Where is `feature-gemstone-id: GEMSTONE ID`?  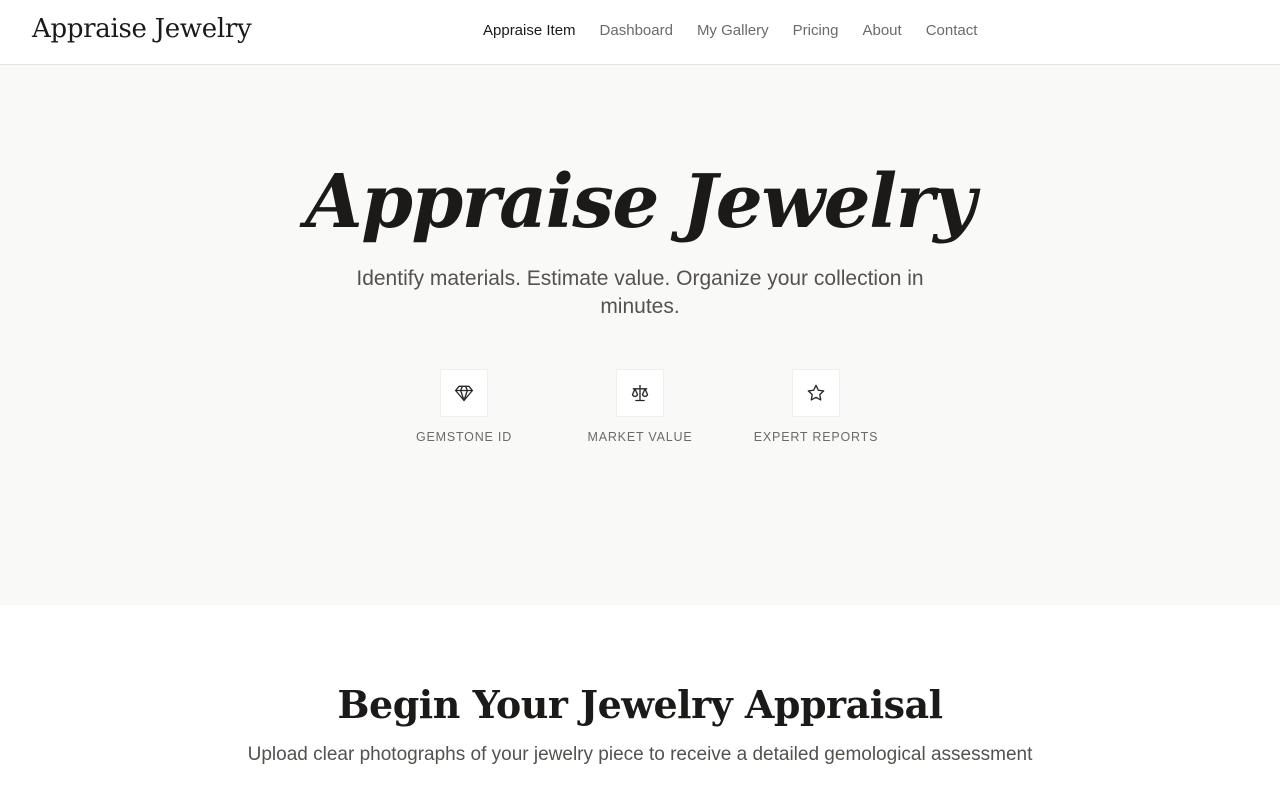 feature-gemstone-id: GEMSTONE ID is located at coordinates (464, 406).